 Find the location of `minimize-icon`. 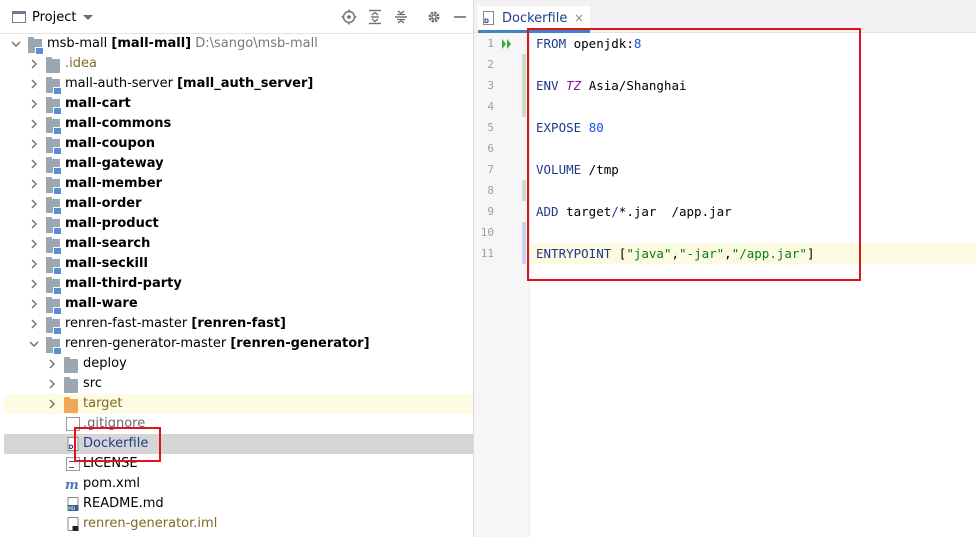

minimize-icon is located at coordinates (460, 17).